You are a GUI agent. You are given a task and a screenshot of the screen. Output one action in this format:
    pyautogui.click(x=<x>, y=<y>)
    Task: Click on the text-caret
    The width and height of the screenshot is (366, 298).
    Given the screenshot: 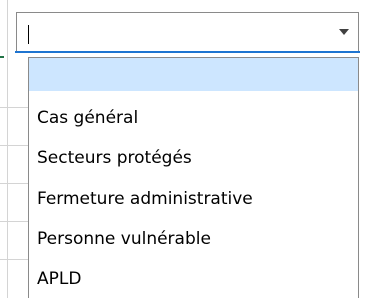 What is the action you would take?
    pyautogui.click(x=28, y=34)
    